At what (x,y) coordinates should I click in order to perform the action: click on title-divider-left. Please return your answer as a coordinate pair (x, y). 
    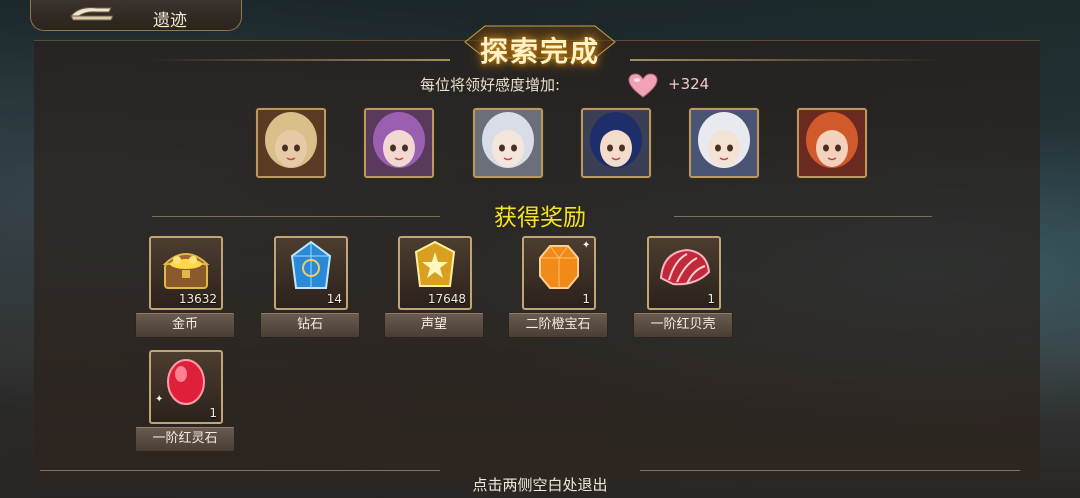
    Looking at the image, I should click on (300, 60).